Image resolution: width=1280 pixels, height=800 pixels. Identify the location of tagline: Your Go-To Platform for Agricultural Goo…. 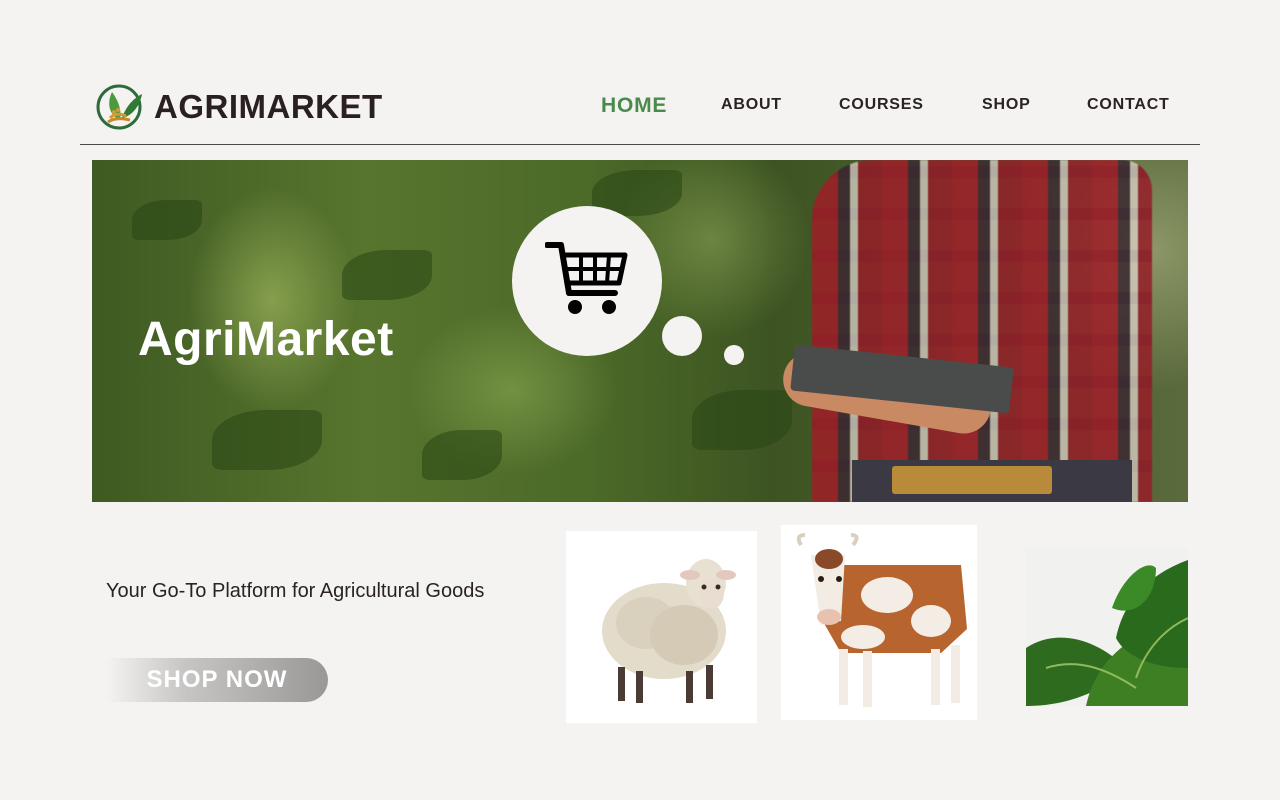
(295, 591).